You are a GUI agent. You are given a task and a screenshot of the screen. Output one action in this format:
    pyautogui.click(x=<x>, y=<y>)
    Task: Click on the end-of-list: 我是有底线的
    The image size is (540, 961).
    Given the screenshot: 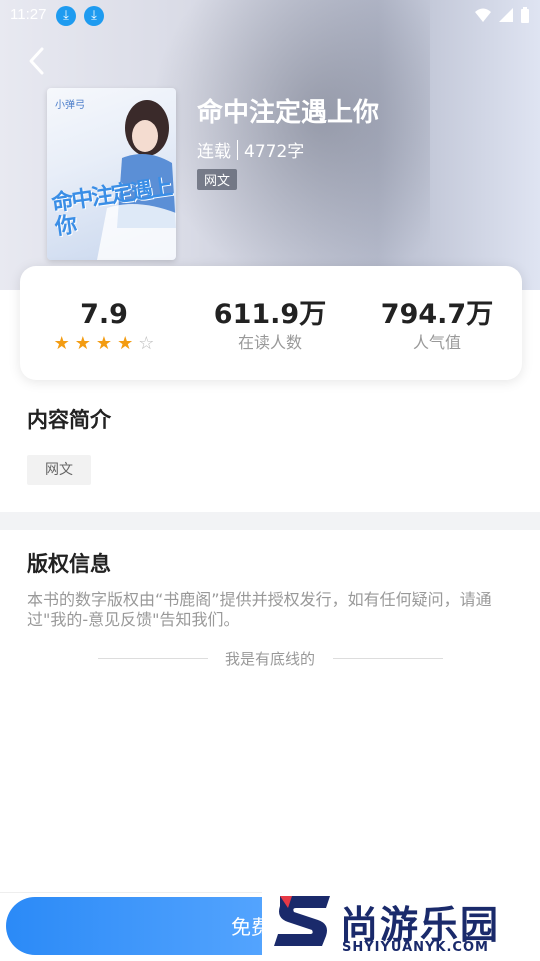 What is the action you would take?
    pyautogui.click(x=270, y=658)
    